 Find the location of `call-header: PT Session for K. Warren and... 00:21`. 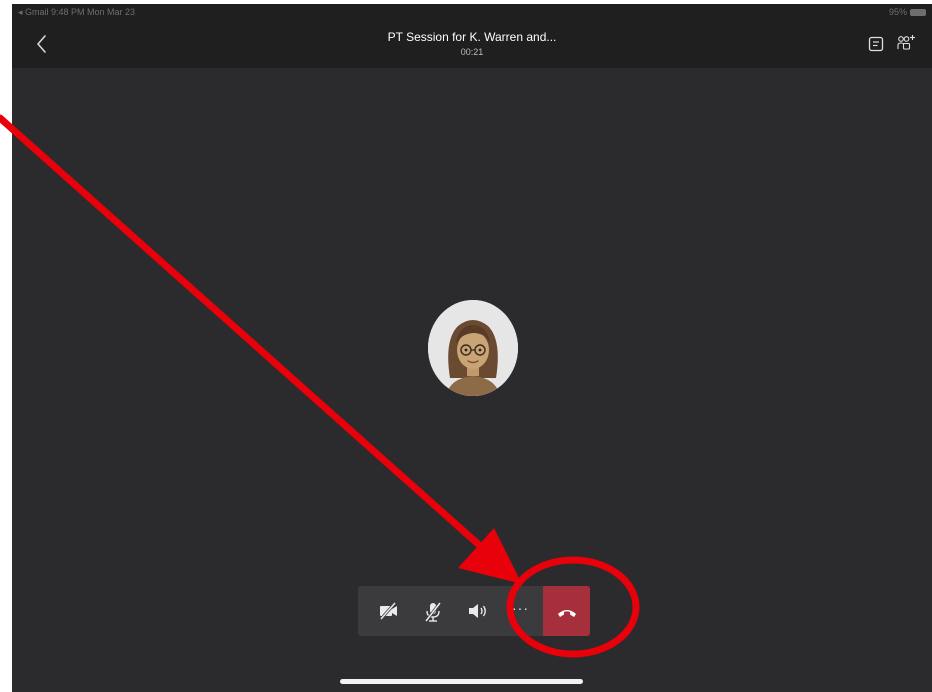

call-header: PT Session for K. Warren and... 00:21 is located at coordinates (472, 44).